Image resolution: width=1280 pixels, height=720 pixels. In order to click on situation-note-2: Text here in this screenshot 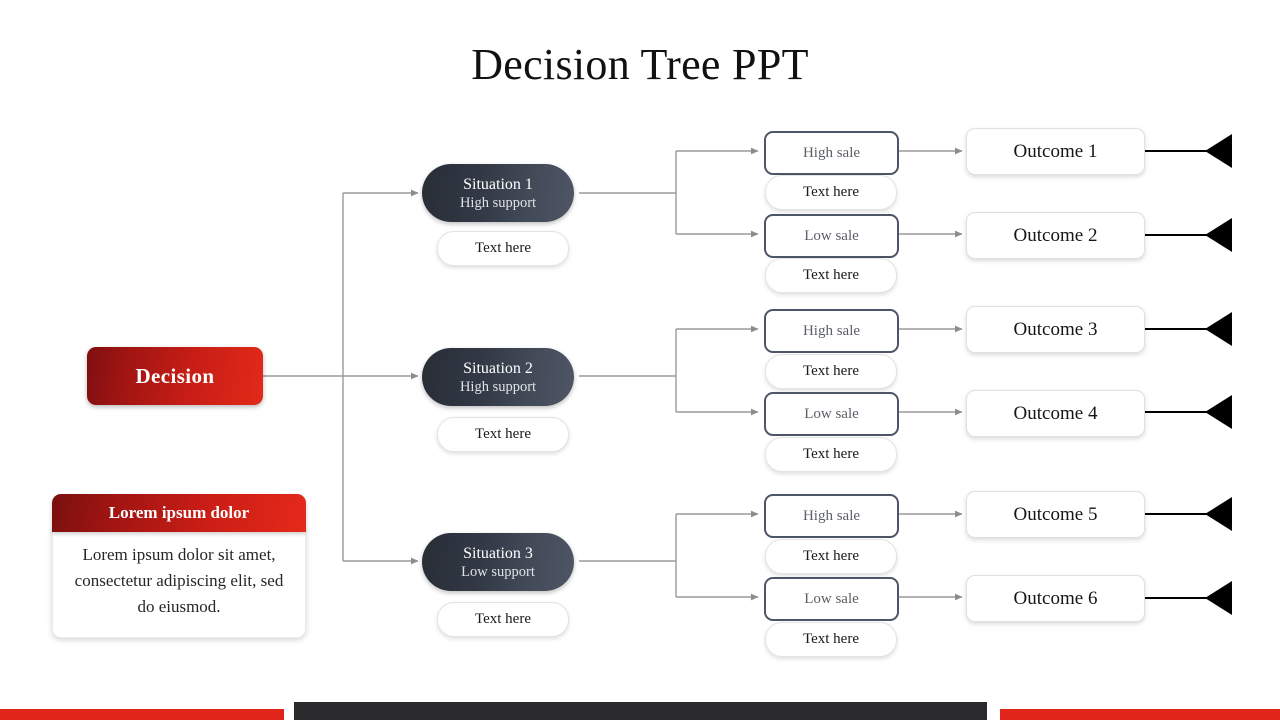, I will do `click(503, 434)`.